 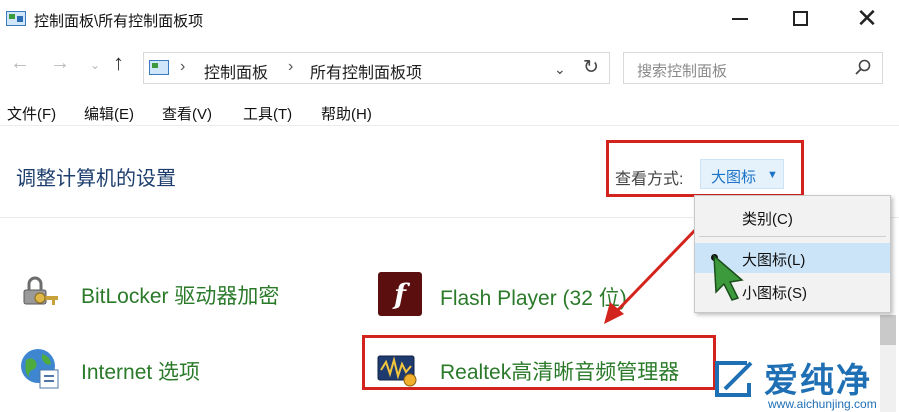 What do you see at coordinates (119, 21) in the screenshot?
I see `window-title: 控制面板\所有控制面板项` at bounding box center [119, 21].